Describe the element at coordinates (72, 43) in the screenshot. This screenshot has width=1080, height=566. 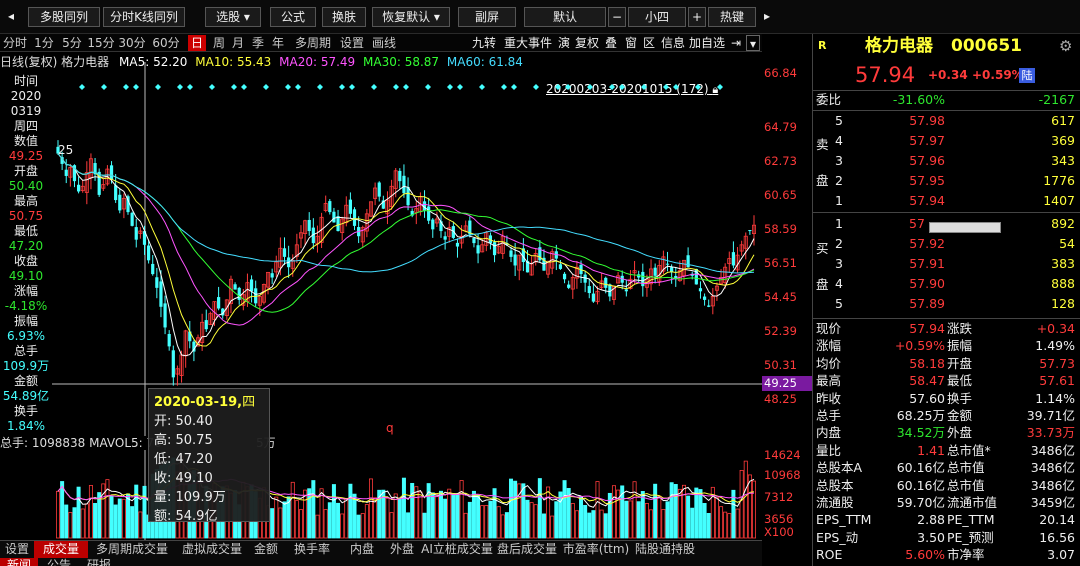
I see `period-2: 5分` at that location.